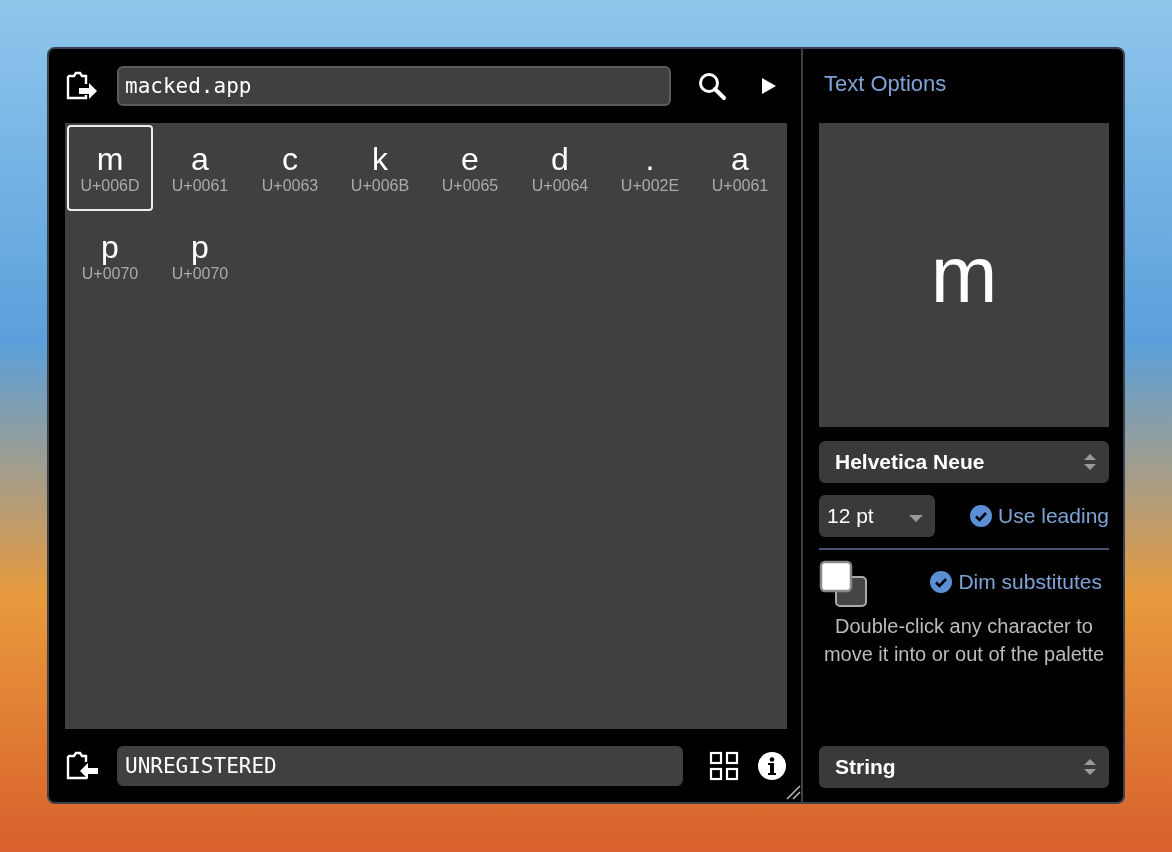  I want to click on status-field: UNREGISTERED, so click(400, 765).